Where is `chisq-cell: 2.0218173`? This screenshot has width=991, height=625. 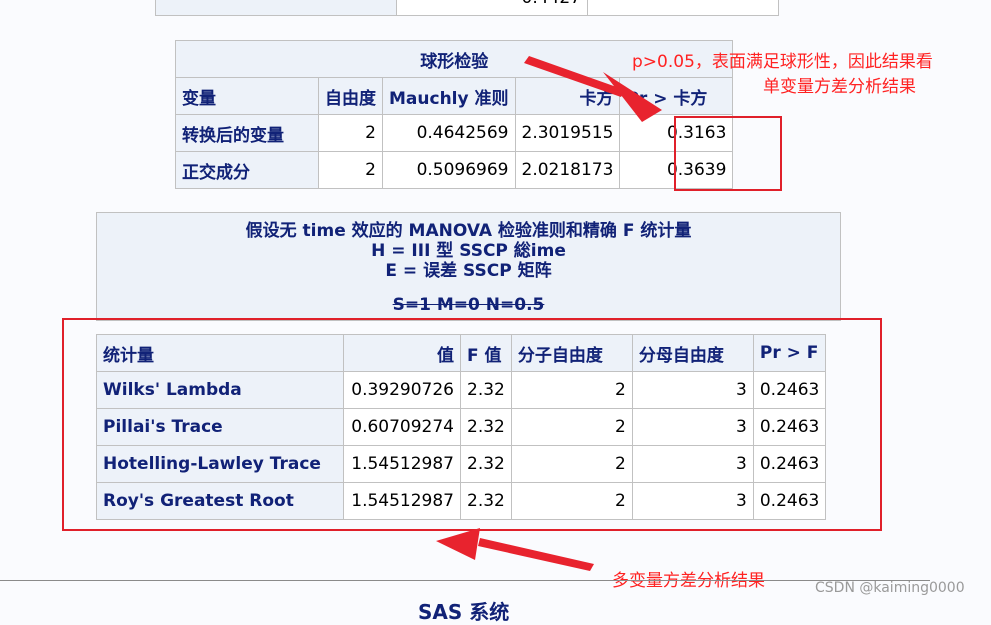
chisq-cell: 2.0218173 is located at coordinates (567, 170).